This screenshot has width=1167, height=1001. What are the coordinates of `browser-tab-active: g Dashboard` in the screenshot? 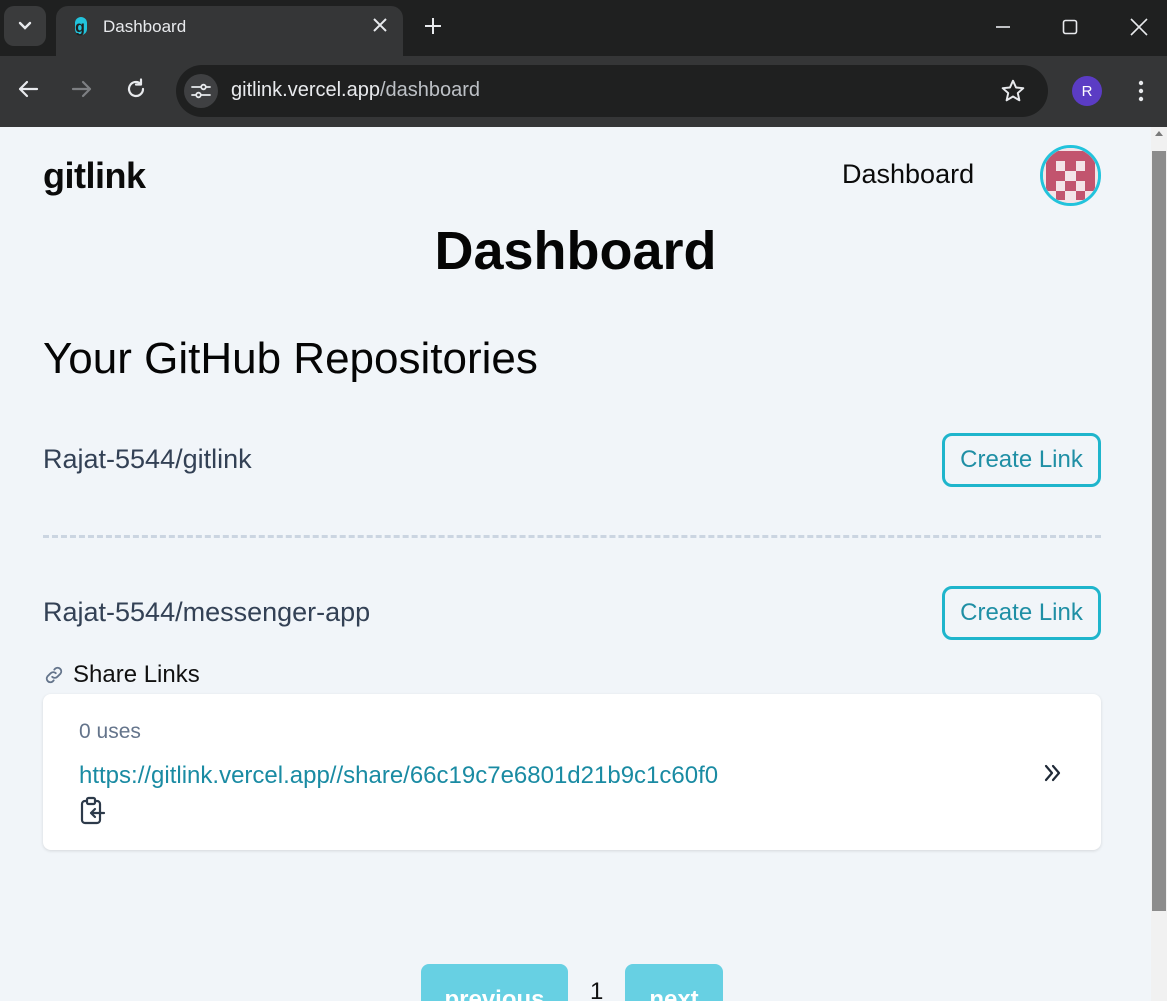 It's located at (229, 31).